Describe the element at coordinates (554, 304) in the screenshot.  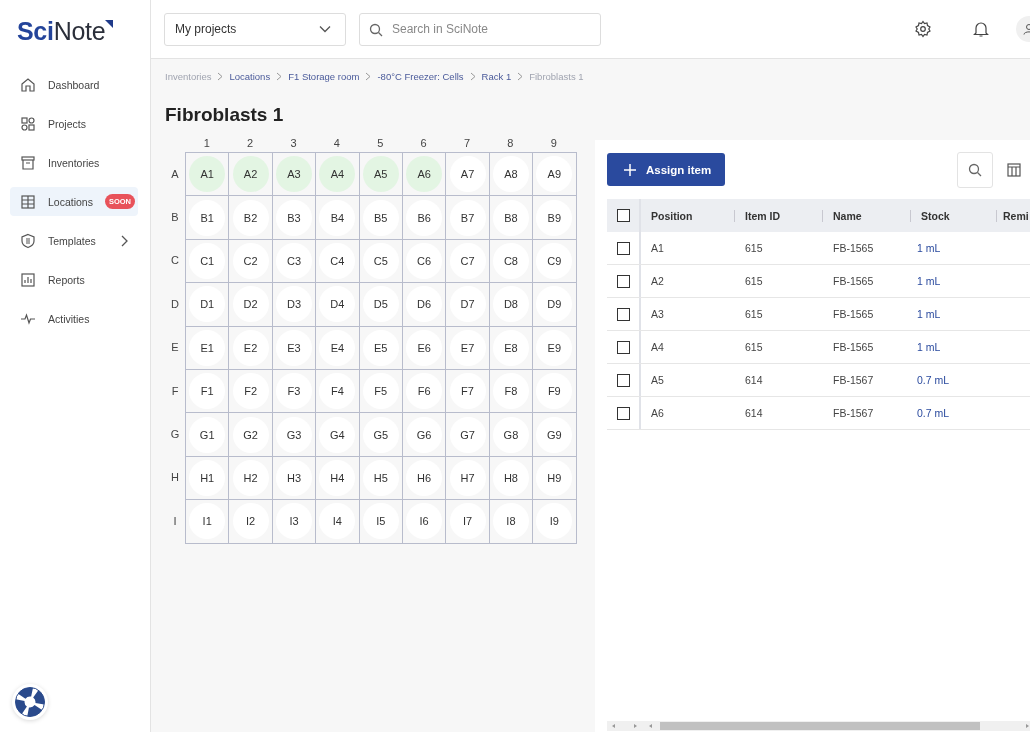
I see `well: D9` at that location.